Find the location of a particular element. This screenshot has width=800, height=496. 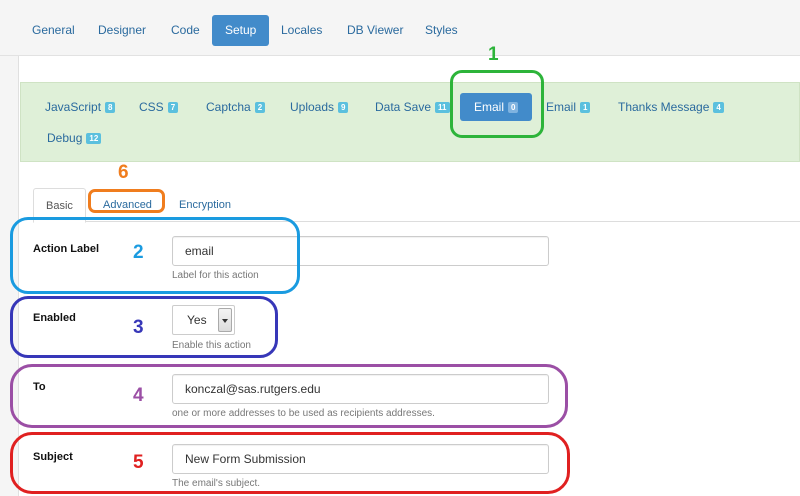

action-tab-email: Email 1 is located at coordinates (568, 107).